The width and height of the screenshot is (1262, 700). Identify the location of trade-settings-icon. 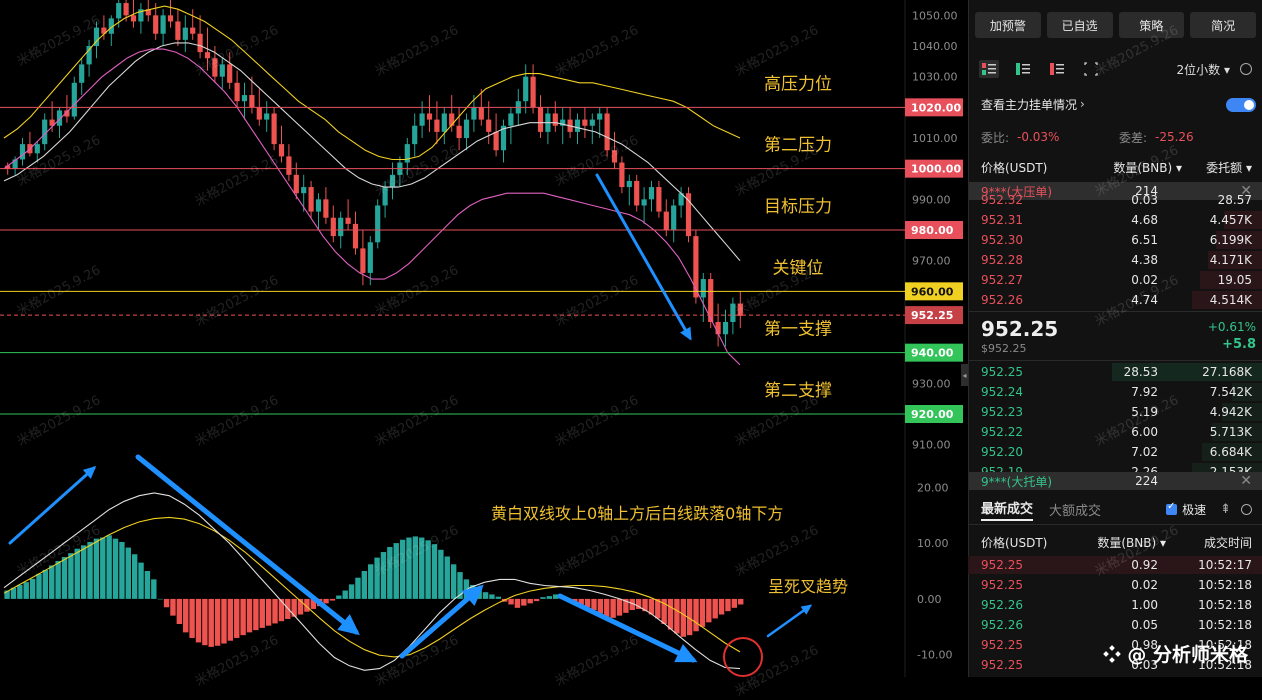
(1246, 509).